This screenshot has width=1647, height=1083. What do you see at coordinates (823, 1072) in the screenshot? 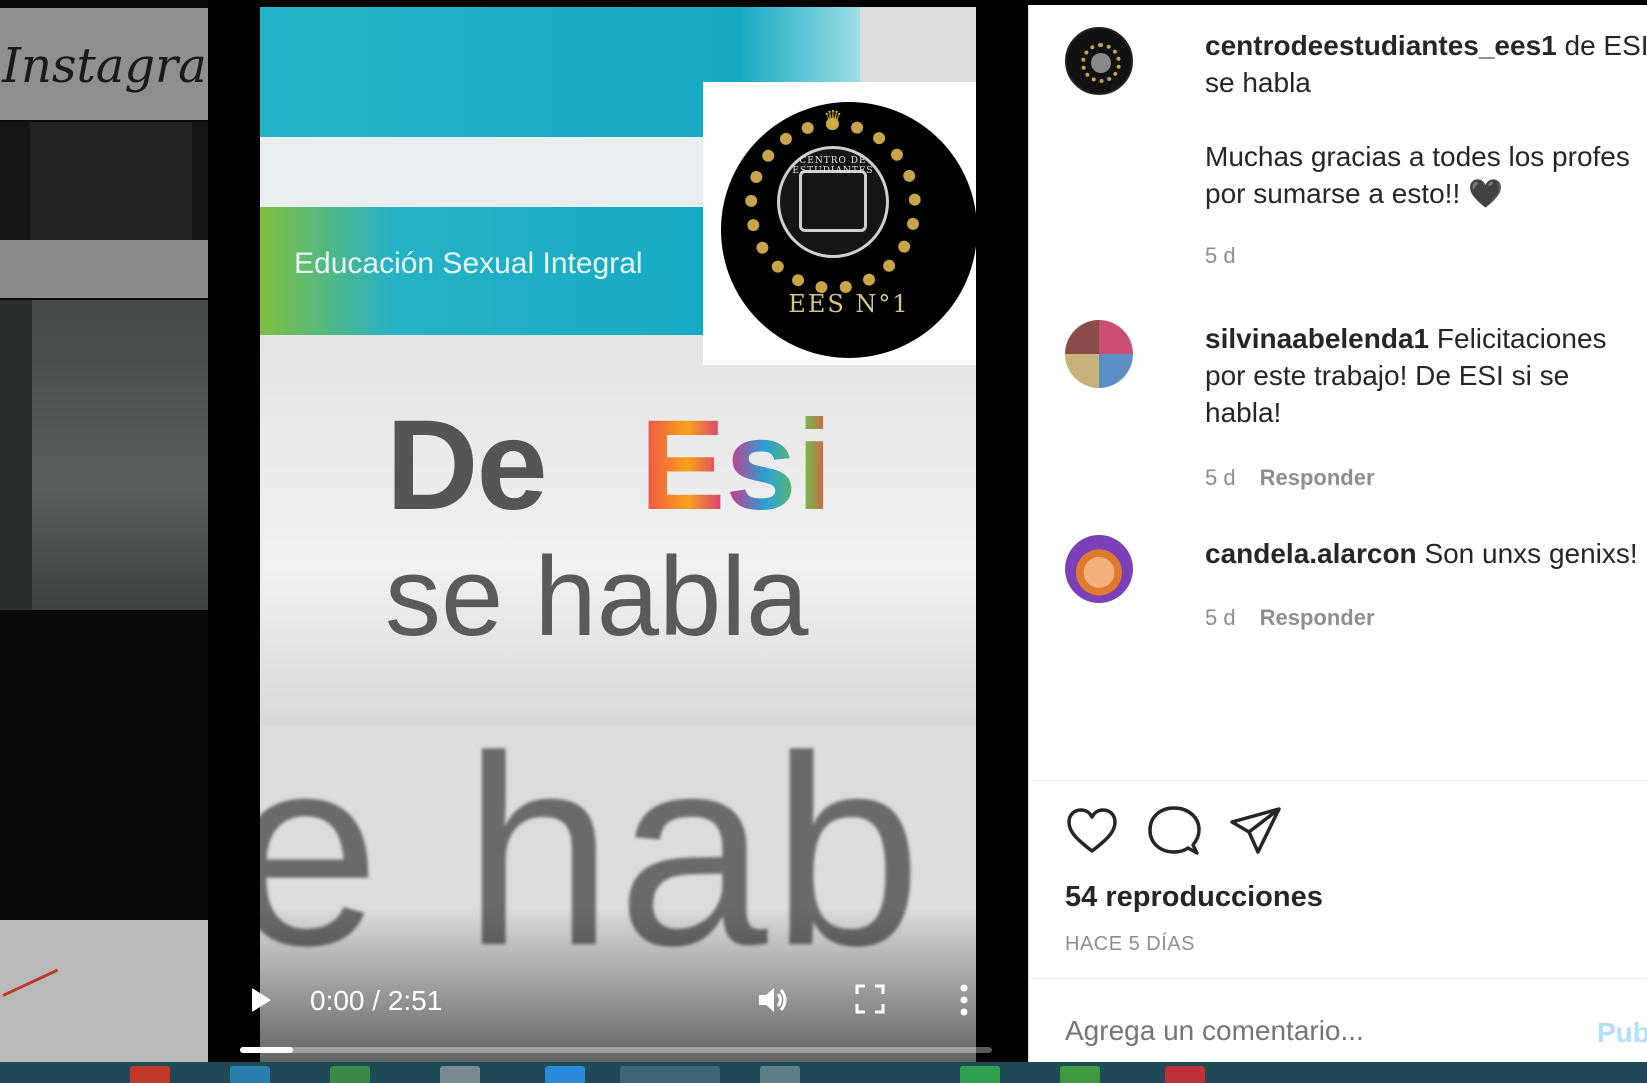
I see `taskbar` at bounding box center [823, 1072].